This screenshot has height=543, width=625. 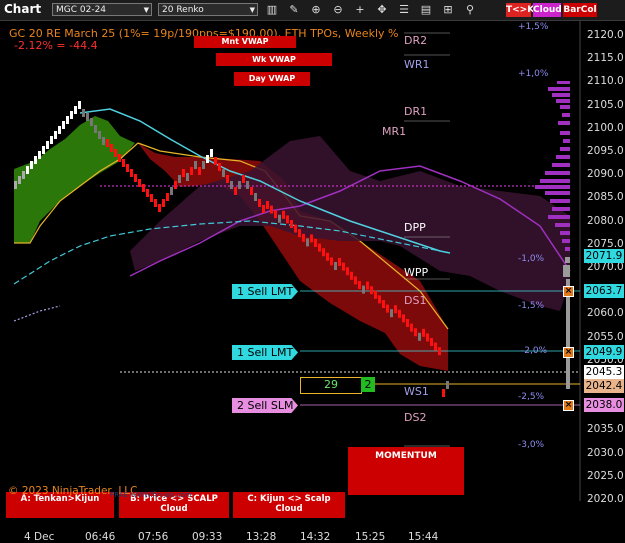 What do you see at coordinates (39, 537) in the screenshot?
I see `x-axis-label-0: 4 Dec` at bounding box center [39, 537].